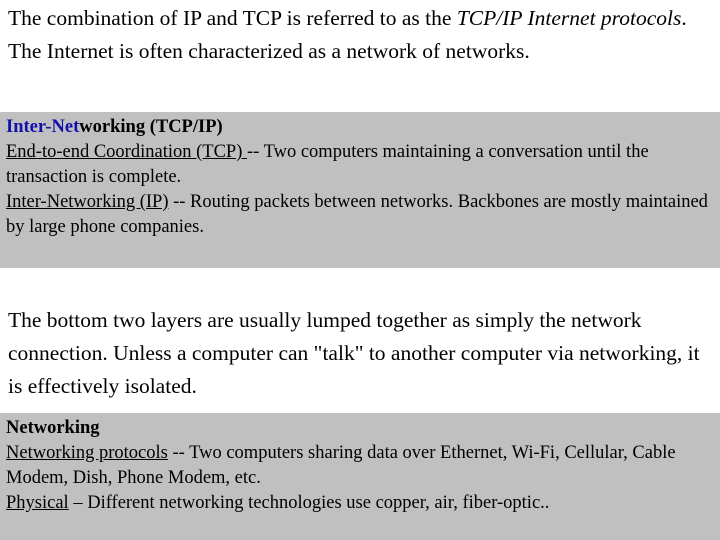 This screenshot has height=540, width=720. What do you see at coordinates (87, 202) in the screenshot?
I see `ip-term: Inter-Networking (IP)` at bounding box center [87, 202].